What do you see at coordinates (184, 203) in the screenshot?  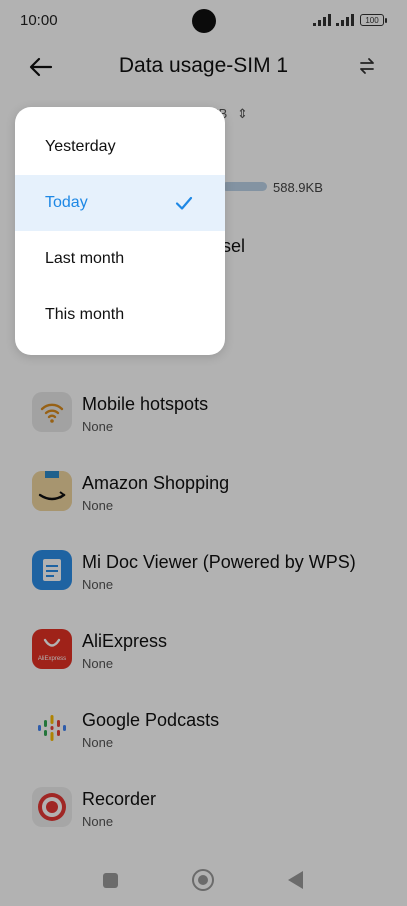 I see `checkmark-icon` at bounding box center [184, 203].